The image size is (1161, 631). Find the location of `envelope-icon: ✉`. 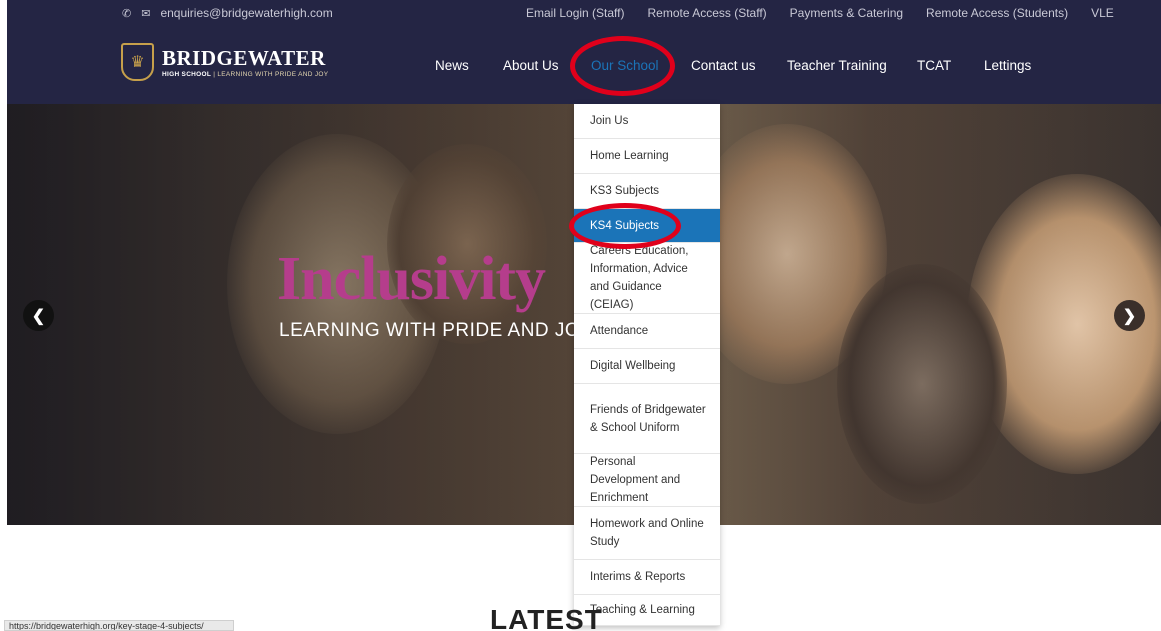

envelope-icon: ✉ is located at coordinates (146, 13).